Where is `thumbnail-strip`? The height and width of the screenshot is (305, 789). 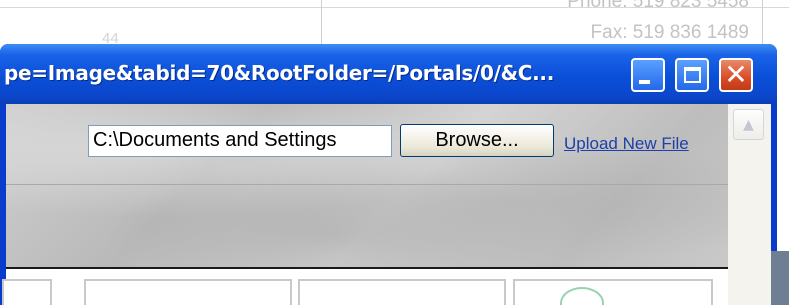
thumbnail-strip is located at coordinates (365, 286).